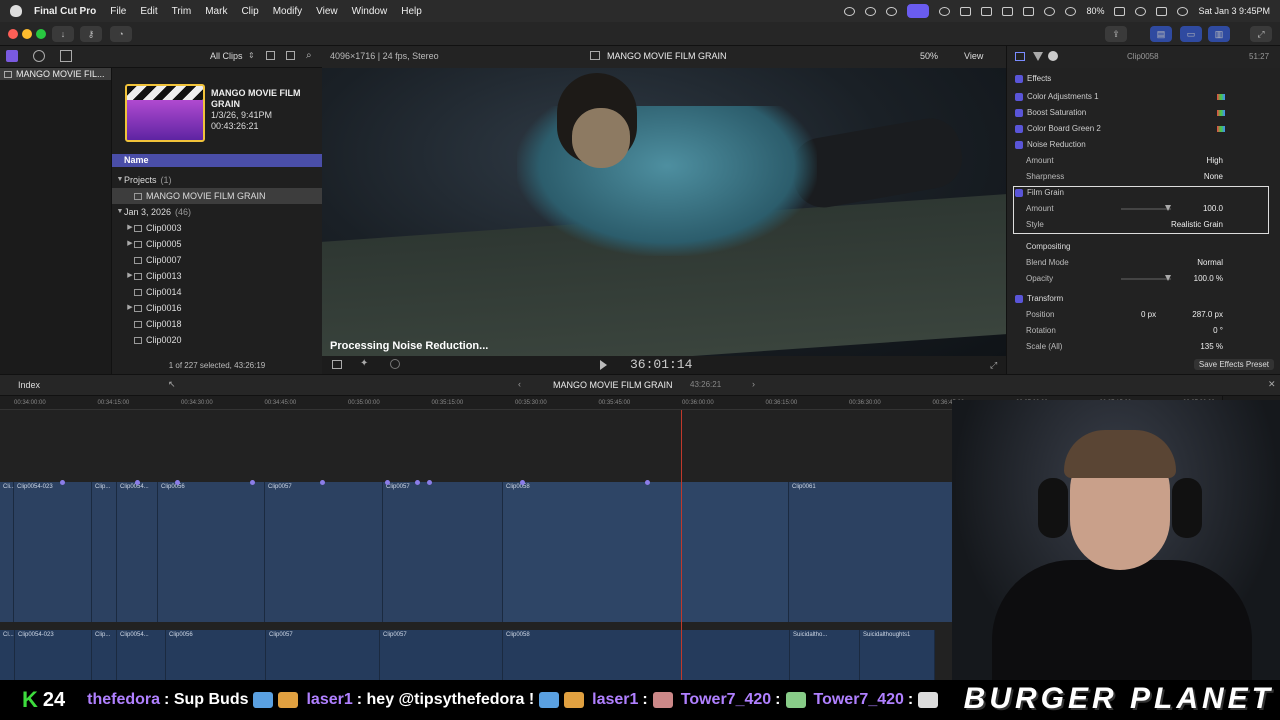  I want to click on siri-icon, so click(1183, 11).